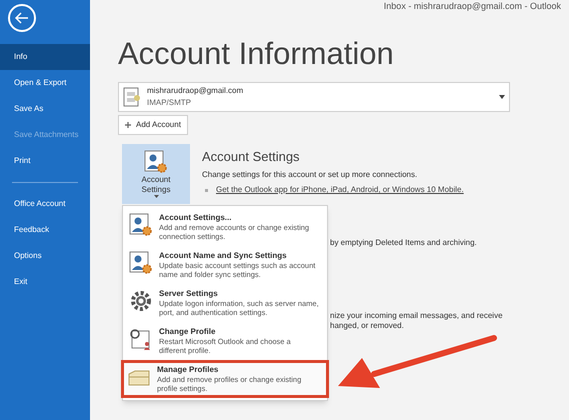 This screenshot has width=569, height=420. I want to click on back-button, so click(22, 18).